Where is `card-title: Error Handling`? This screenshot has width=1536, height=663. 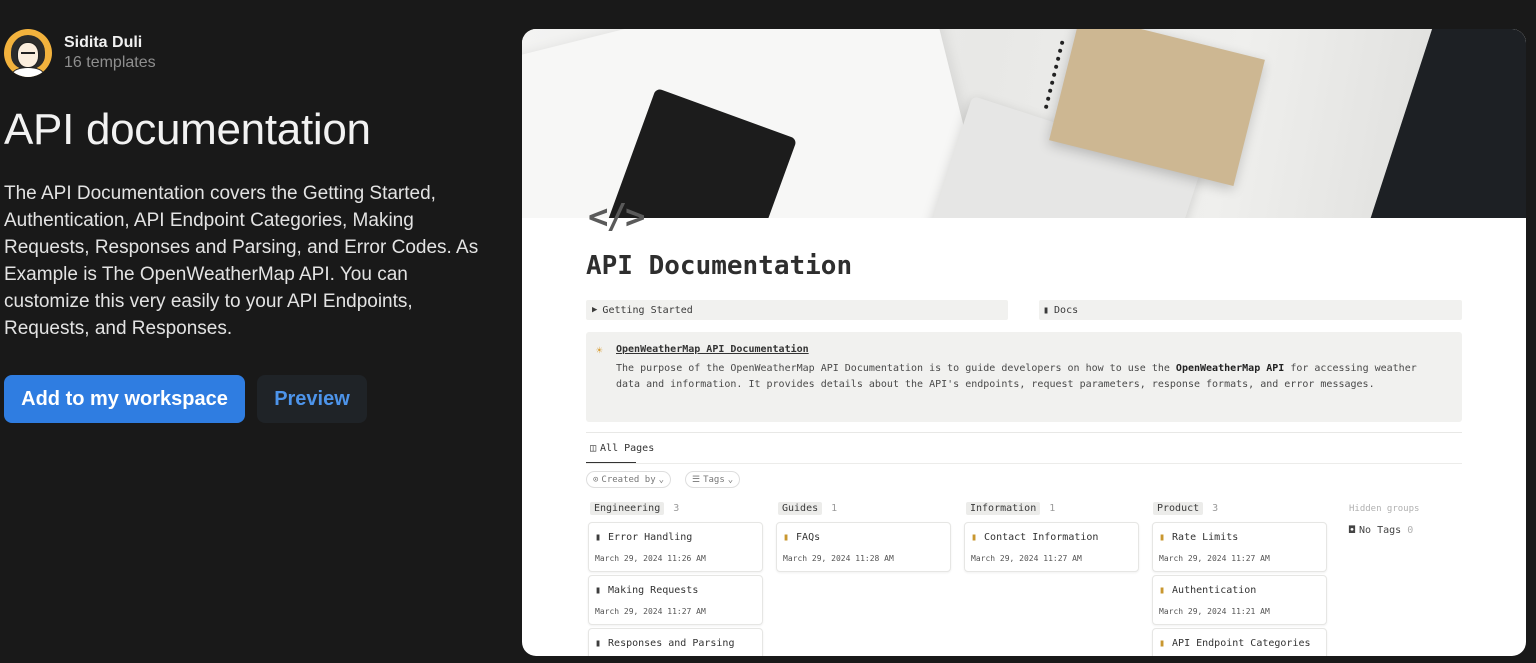
card-title: Error Handling is located at coordinates (650, 537).